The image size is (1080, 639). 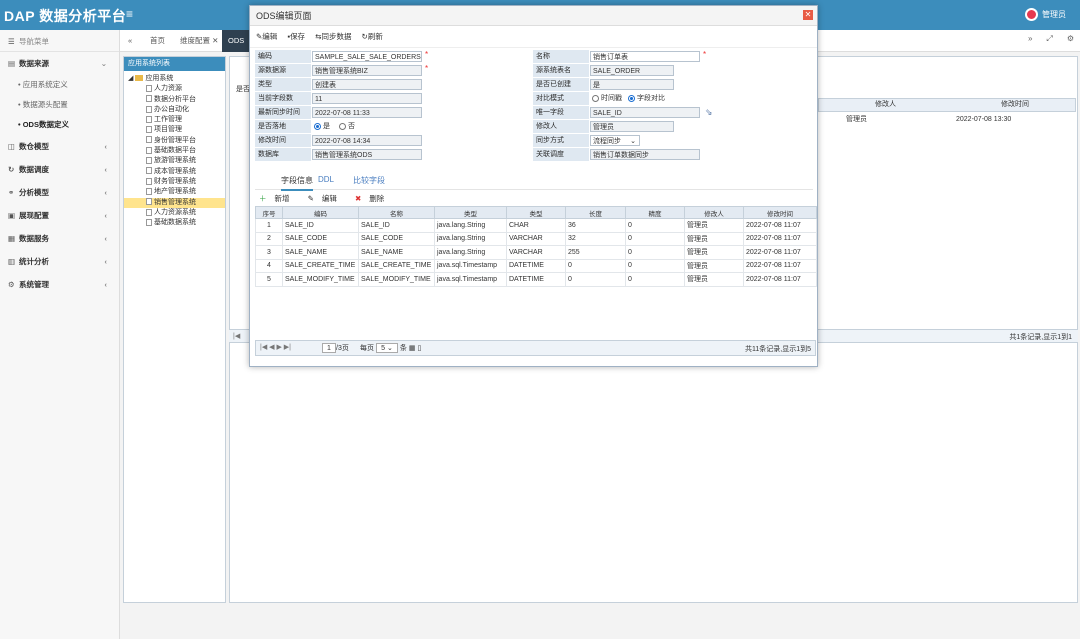 What do you see at coordinates (632, 70) in the screenshot?
I see `src-table-field: SALE_ORDER` at bounding box center [632, 70].